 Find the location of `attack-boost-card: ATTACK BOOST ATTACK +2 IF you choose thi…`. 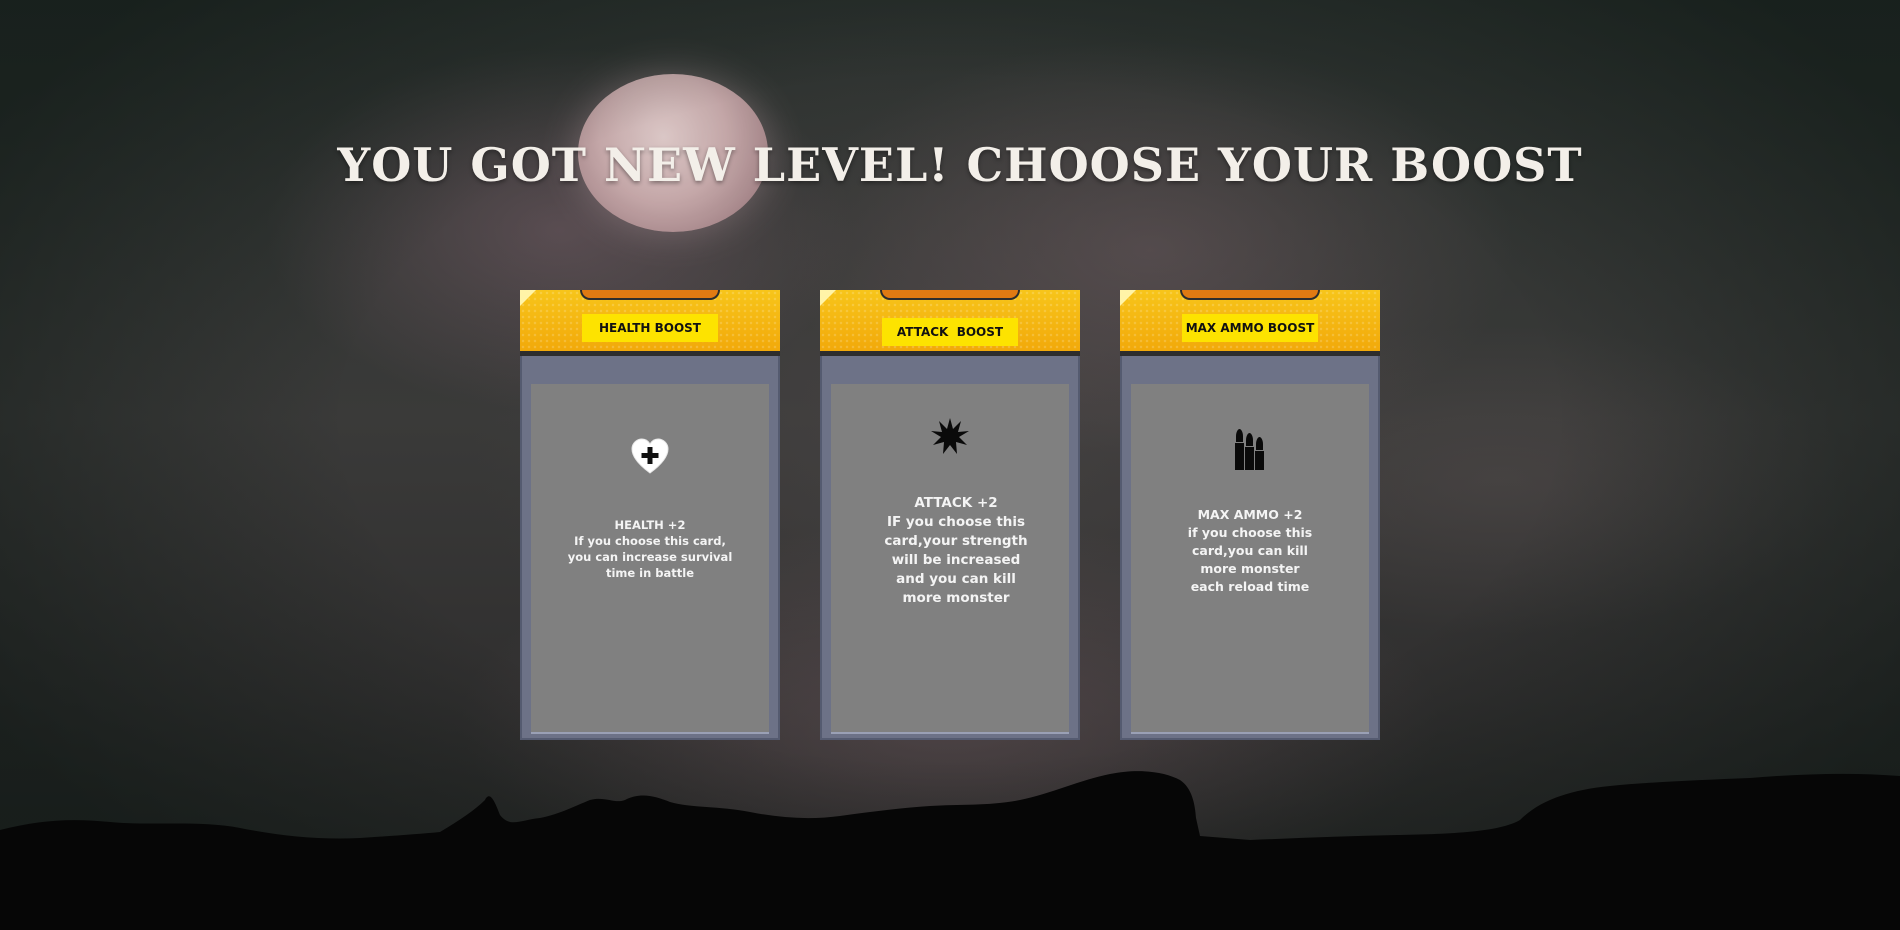

attack-boost-card: ATTACK BOOST ATTACK +2 IF you choose thi… is located at coordinates (950, 515).